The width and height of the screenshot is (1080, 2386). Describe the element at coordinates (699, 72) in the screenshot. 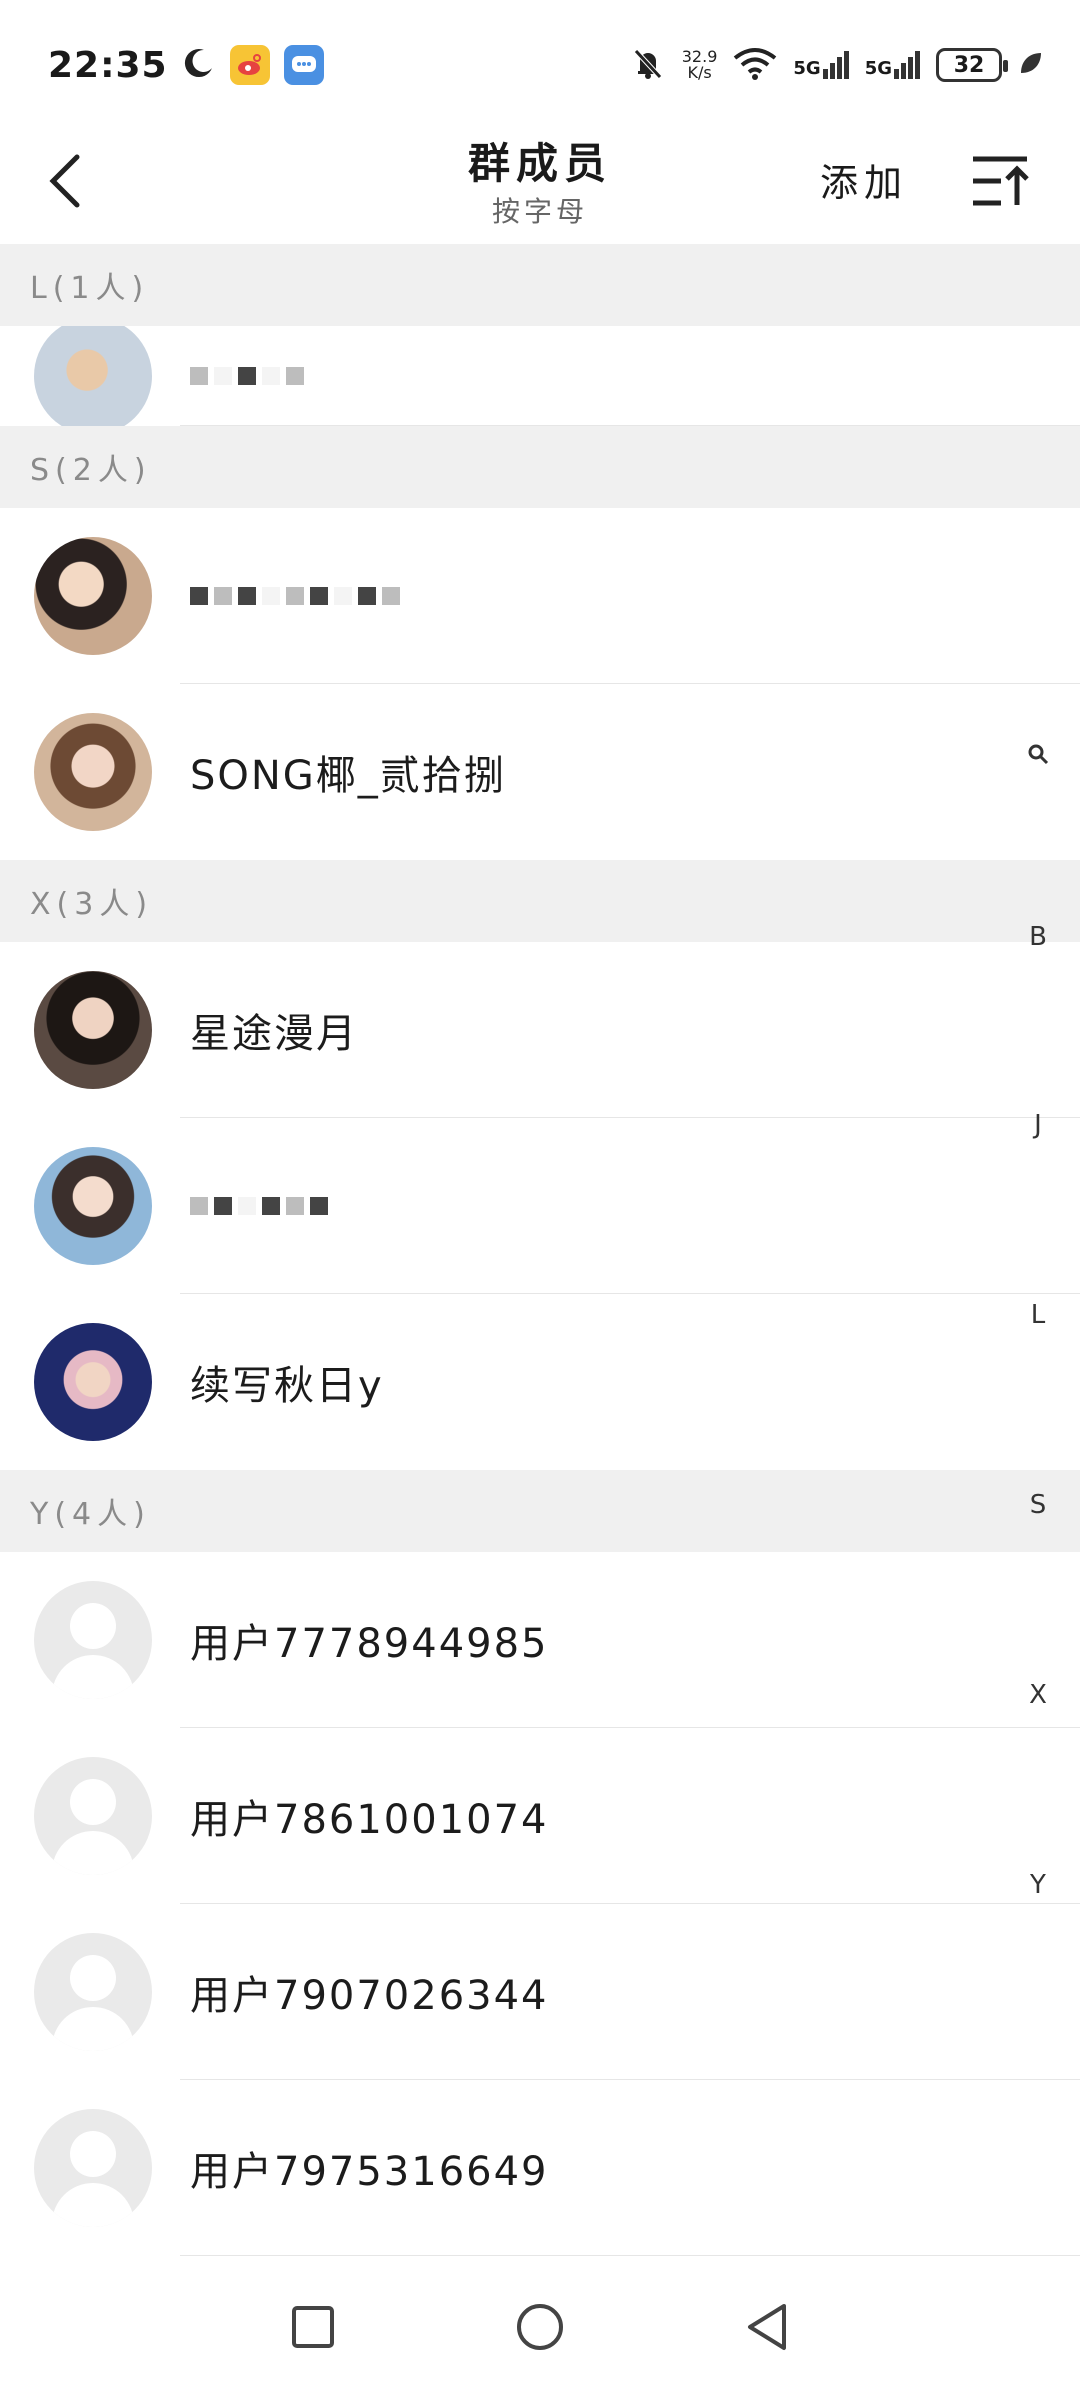

I see `network-speed-unit: K/s` at that location.